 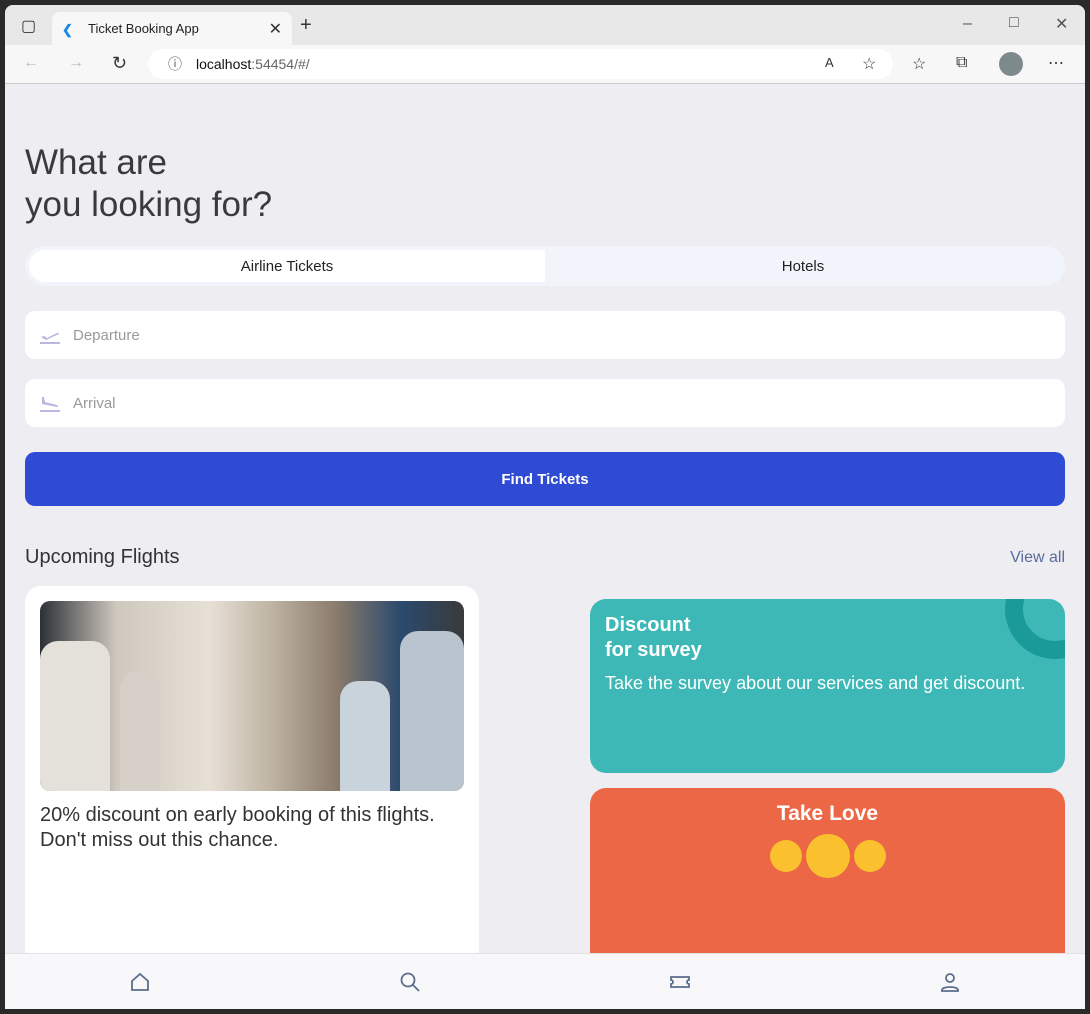 I want to click on bottom-navigation, so click(x=545, y=981).